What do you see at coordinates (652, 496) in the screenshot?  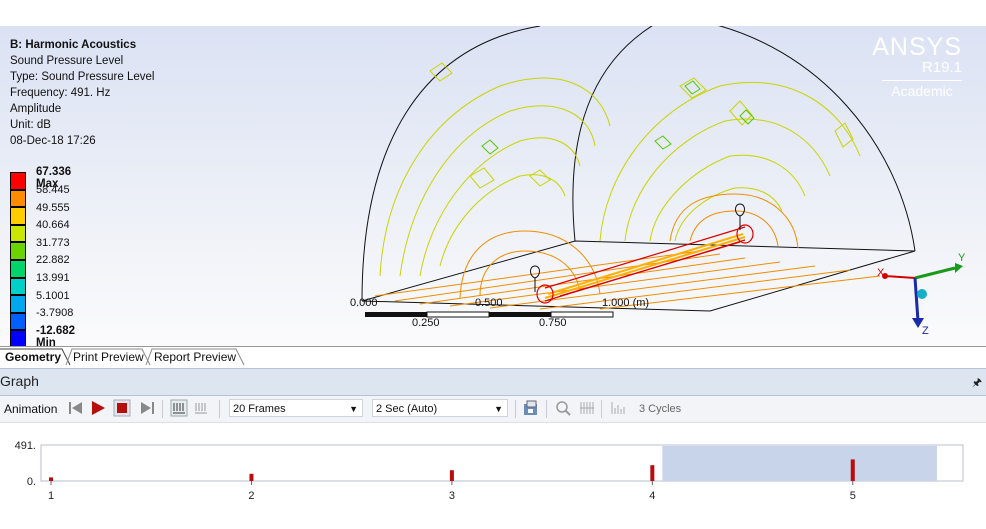 I see `x-tick-label: 4` at bounding box center [652, 496].